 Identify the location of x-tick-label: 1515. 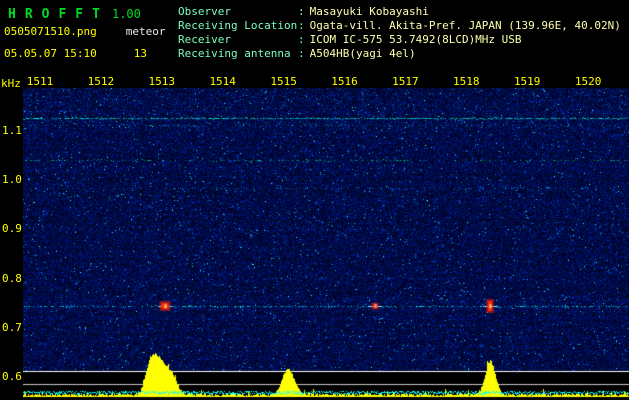
(283, 81).